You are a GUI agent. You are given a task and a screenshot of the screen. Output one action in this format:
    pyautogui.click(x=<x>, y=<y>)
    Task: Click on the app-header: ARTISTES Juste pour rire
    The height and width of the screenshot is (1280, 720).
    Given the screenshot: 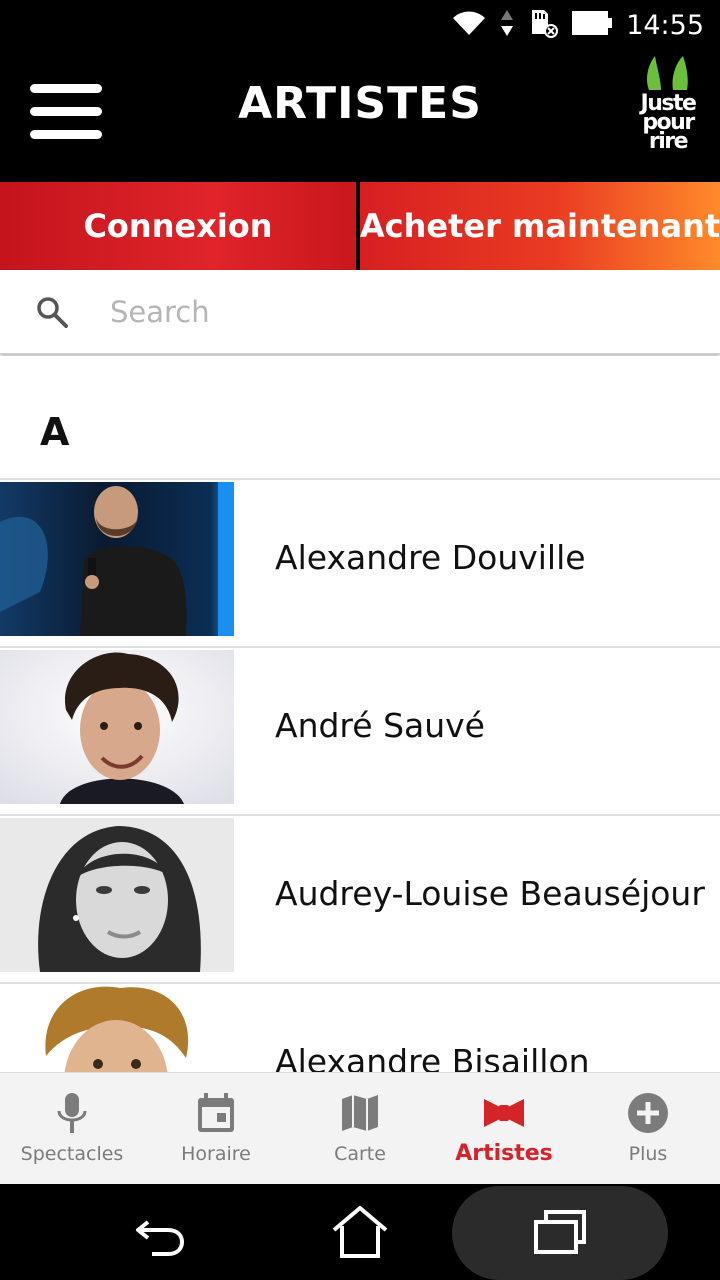 What is the action you would take?
    pyautogui.click(x=360, y=116)
    